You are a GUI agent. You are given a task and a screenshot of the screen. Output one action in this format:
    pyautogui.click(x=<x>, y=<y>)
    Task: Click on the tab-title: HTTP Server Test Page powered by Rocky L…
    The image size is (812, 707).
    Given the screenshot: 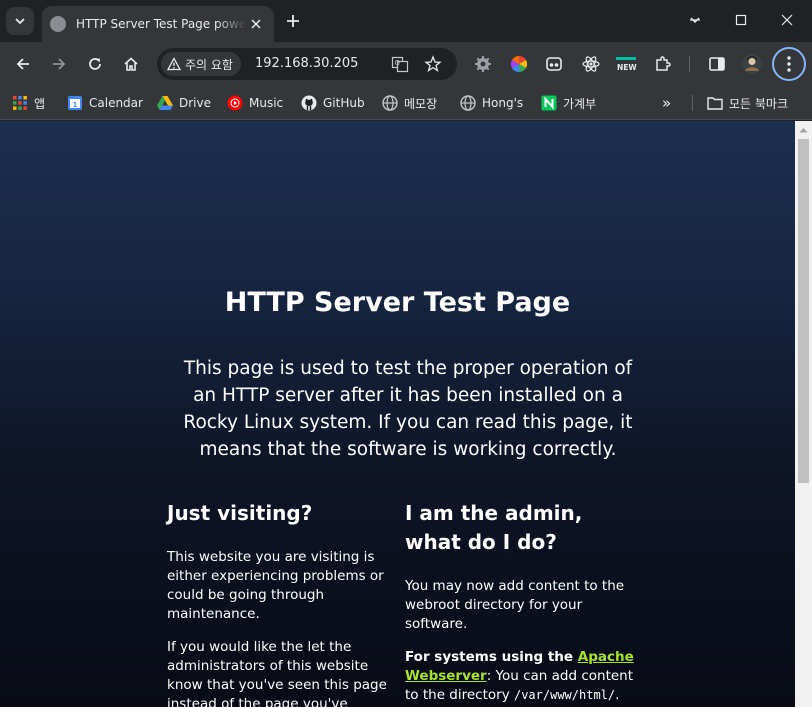 What is the action you would take?
    pyautogui.click(x=161, y=24)
    